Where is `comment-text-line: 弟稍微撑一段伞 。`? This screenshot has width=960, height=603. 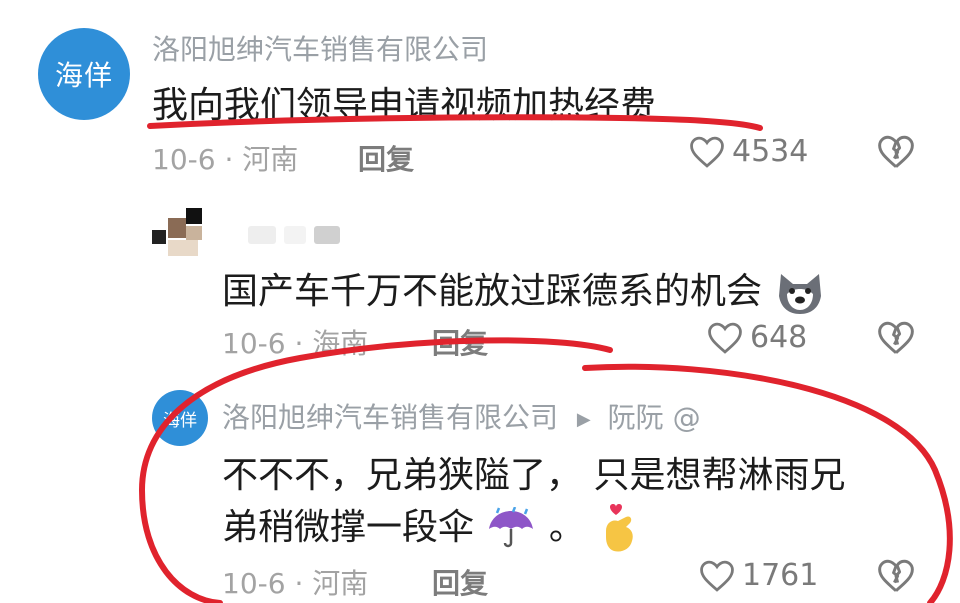
comment-text-line: 弟稍微撑一段伞 。 is located at coordinates (431, 527).